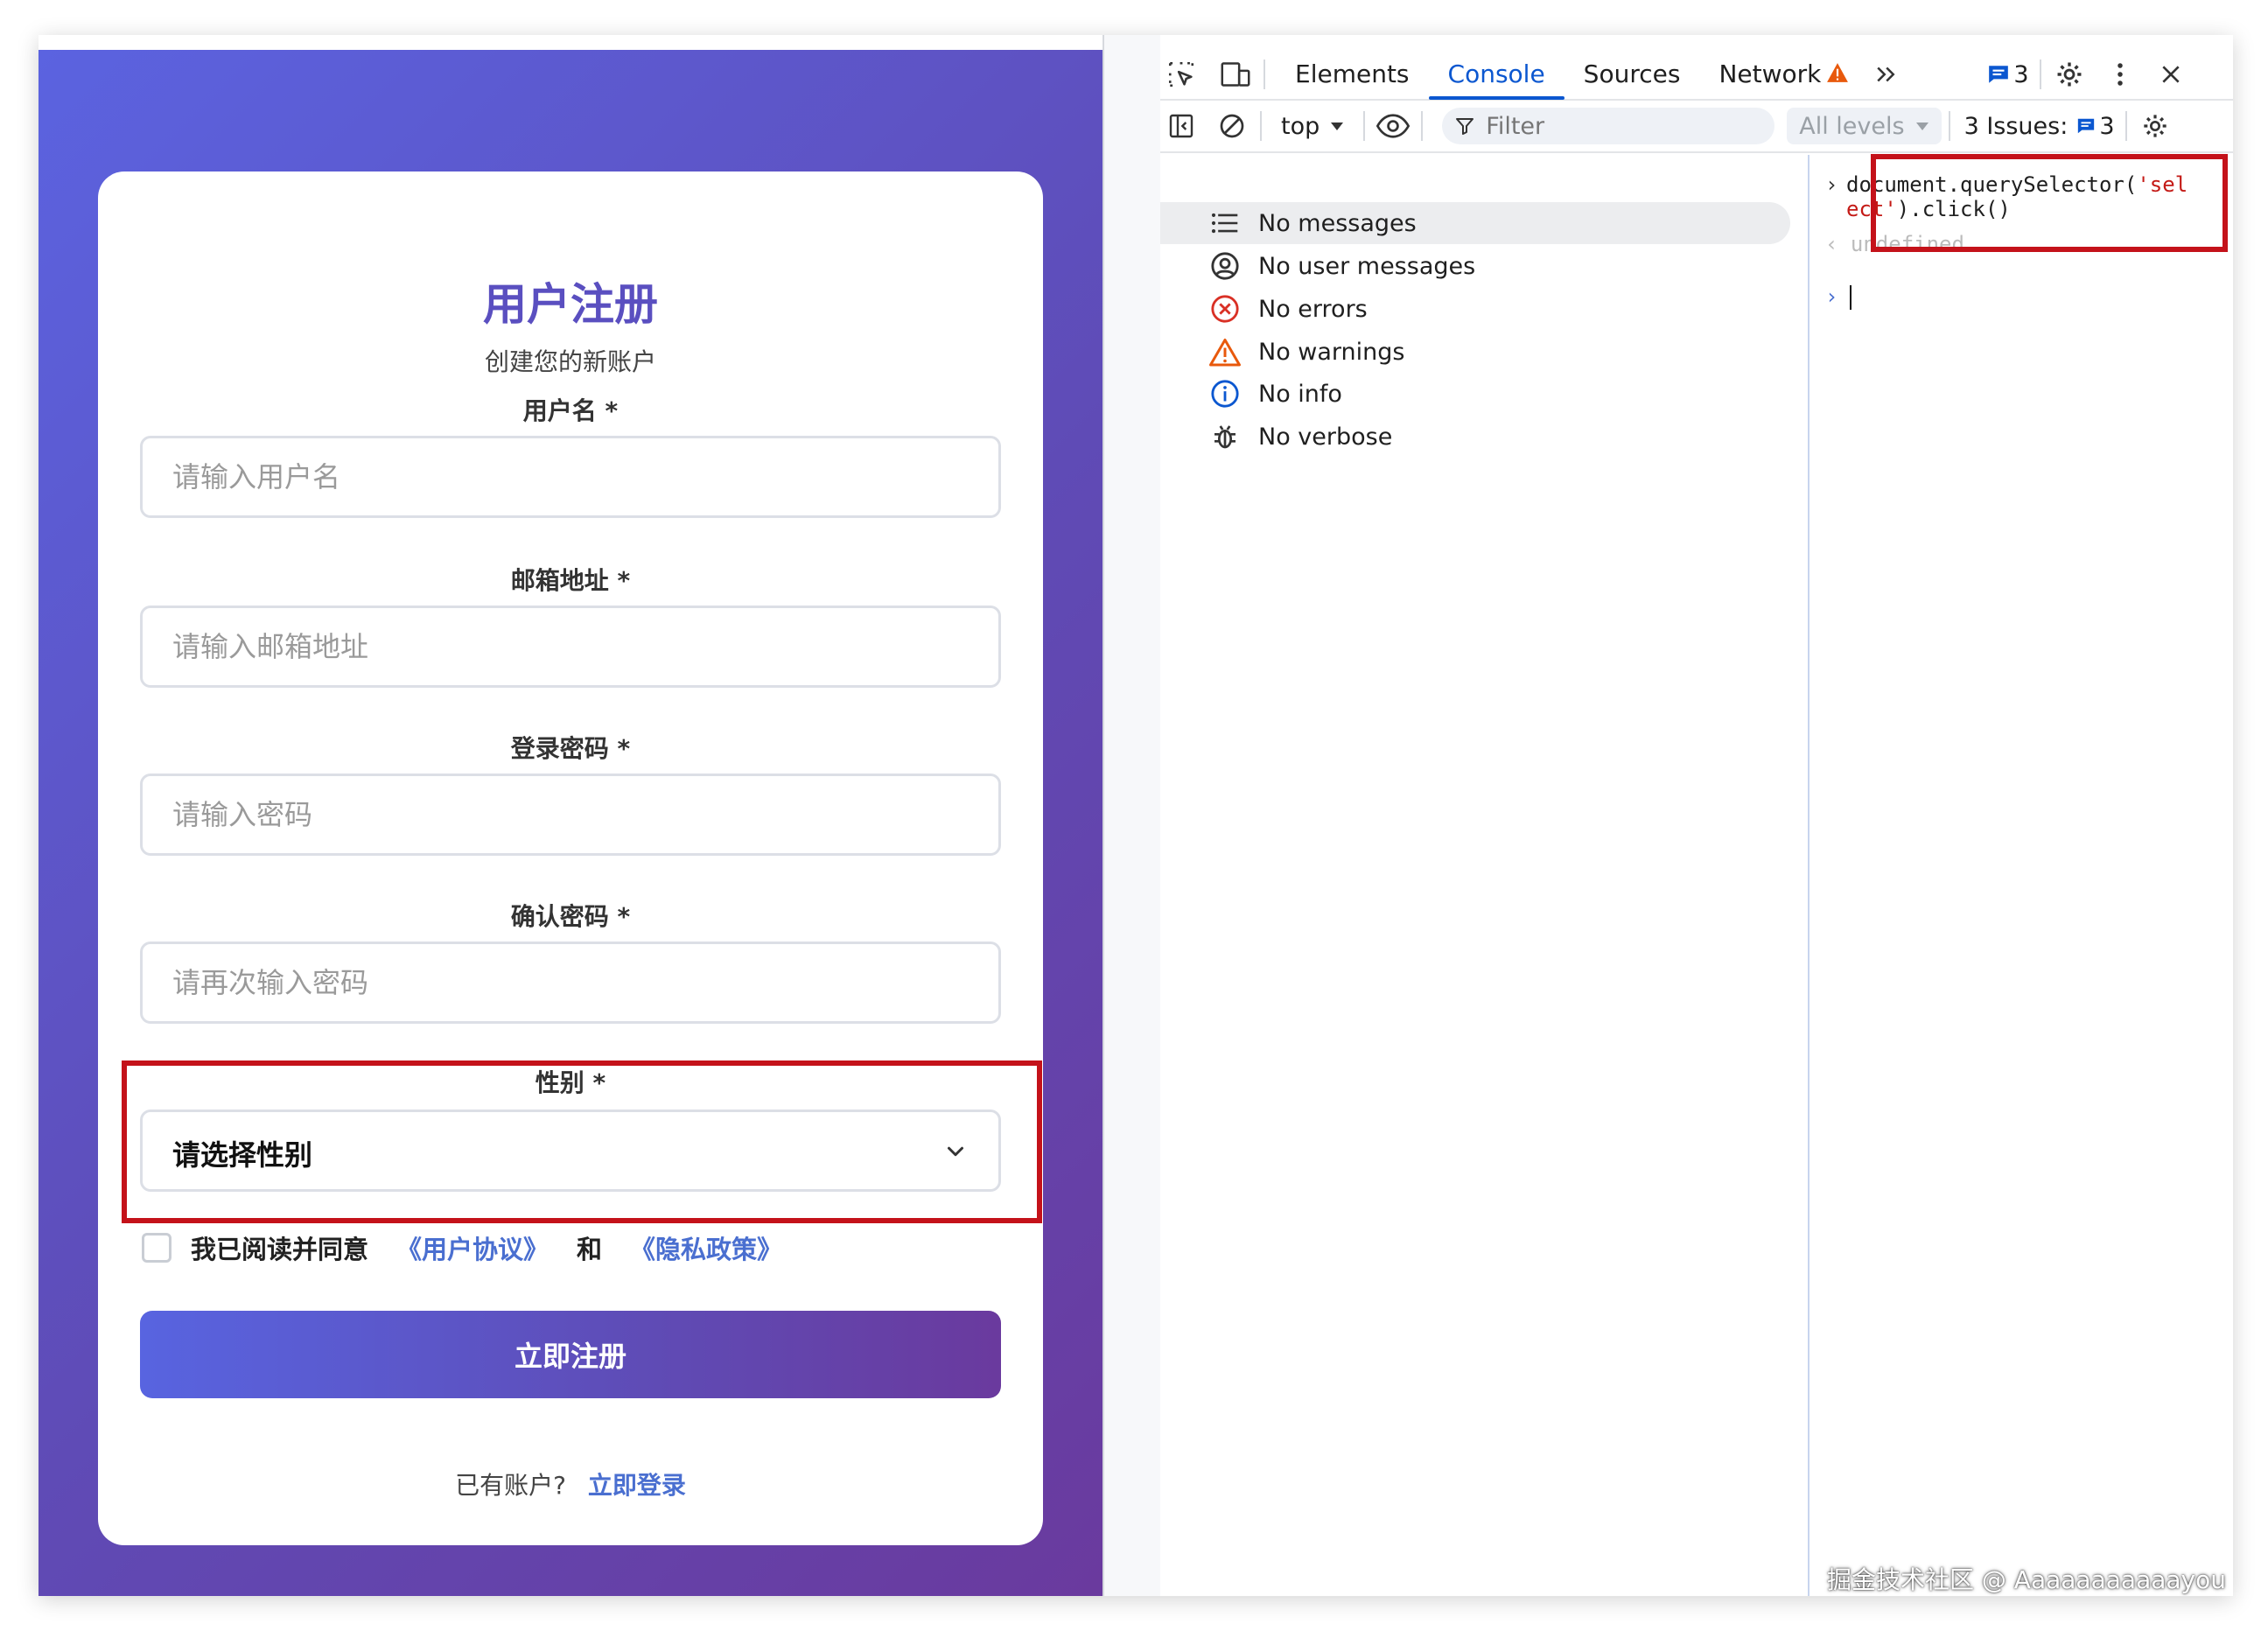 Image resolution: width=2268 pixels, height=1631 pixels. What do you see at coordinates (590, 1249) in the screenshot?
I see `agreement-and: 和` at bounding box center [590, 1249].